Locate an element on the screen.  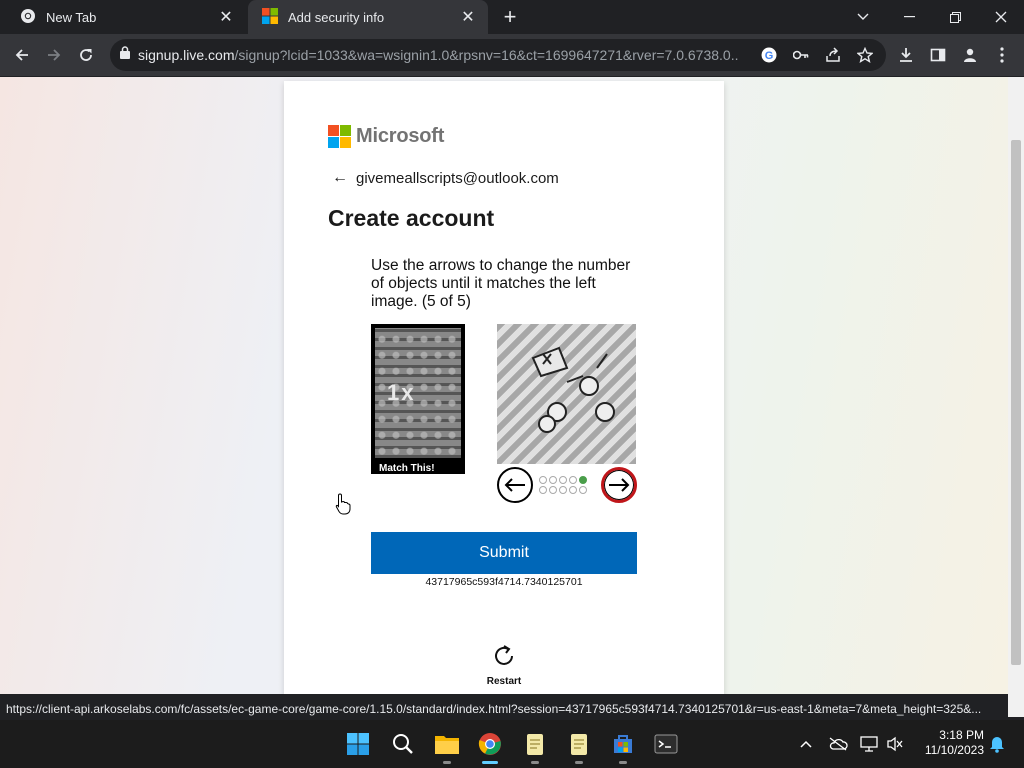
tab-add-security-info: Add security info ✕ is located at coordinates (368, 17).